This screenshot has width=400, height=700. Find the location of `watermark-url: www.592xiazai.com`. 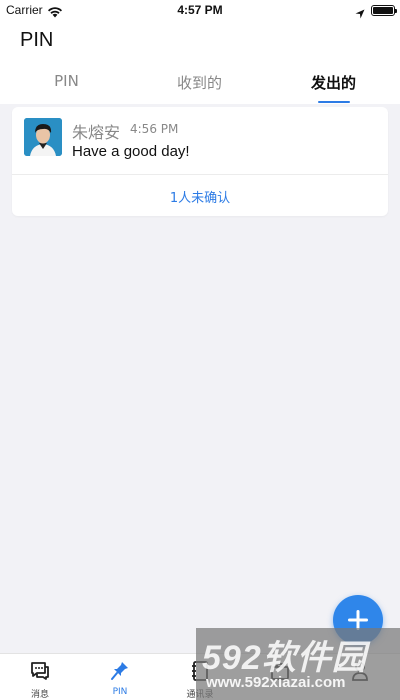

watermark-url: www.592xiazai.com is located at coordinates (276, 682).